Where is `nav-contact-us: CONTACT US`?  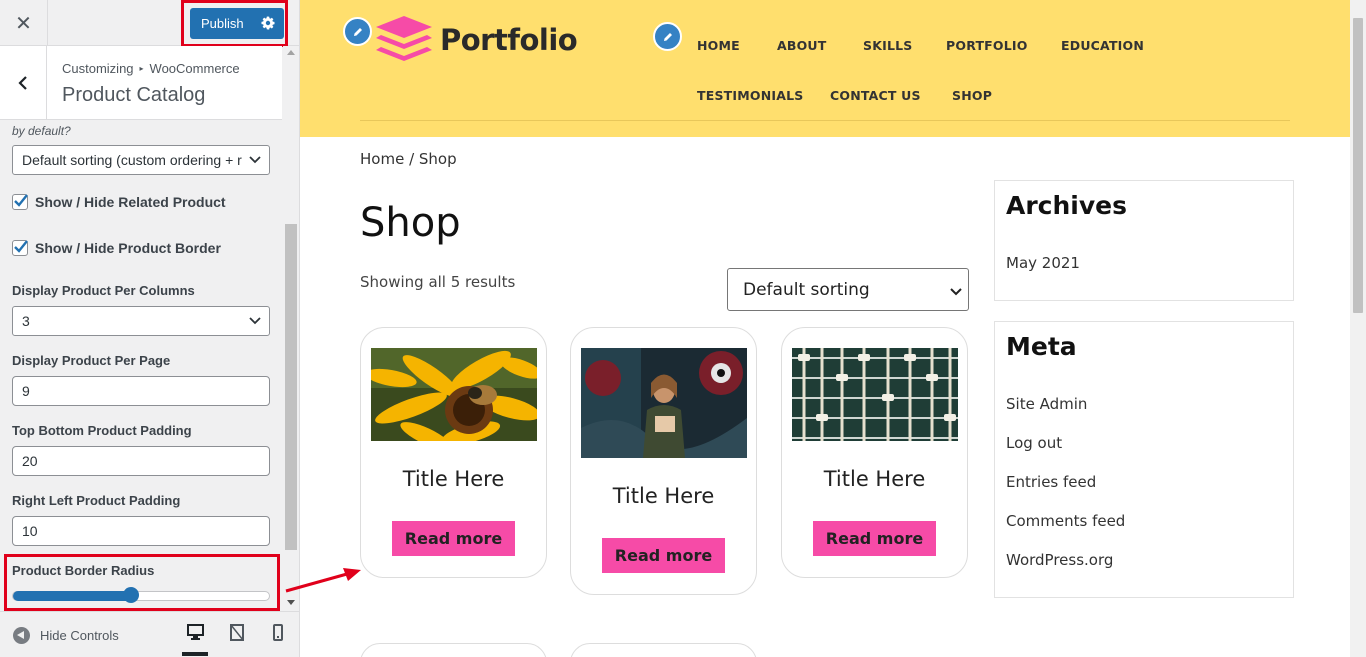
nav-contact-us: CONTACT US is located at coordinates (875, 95).